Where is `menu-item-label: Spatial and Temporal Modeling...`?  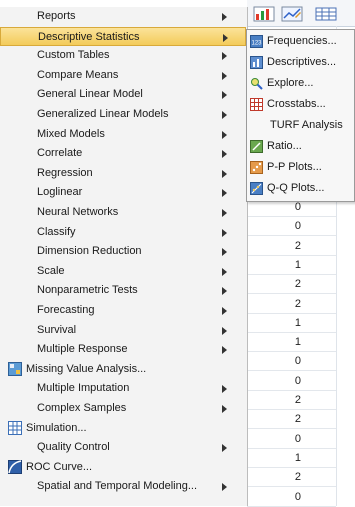 menu-item-label: Spatial and Temporal Modeling... is located at coordinates (117, 486).